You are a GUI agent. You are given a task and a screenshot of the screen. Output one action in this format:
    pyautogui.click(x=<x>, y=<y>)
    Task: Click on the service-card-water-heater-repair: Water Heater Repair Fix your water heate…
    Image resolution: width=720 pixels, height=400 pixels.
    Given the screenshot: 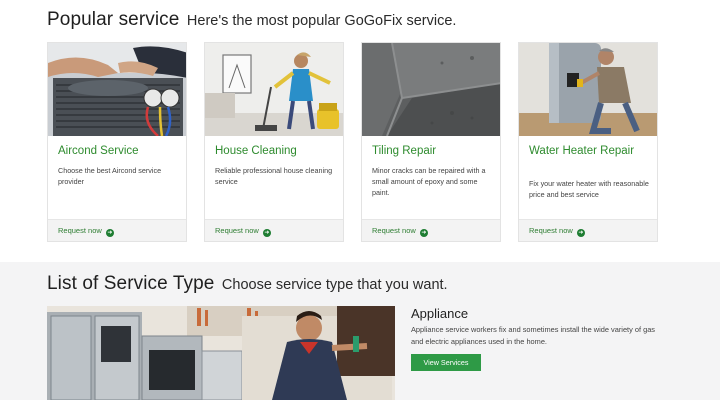 What is the action you would take?
    pyautogui.click(x=588, y=142)
    